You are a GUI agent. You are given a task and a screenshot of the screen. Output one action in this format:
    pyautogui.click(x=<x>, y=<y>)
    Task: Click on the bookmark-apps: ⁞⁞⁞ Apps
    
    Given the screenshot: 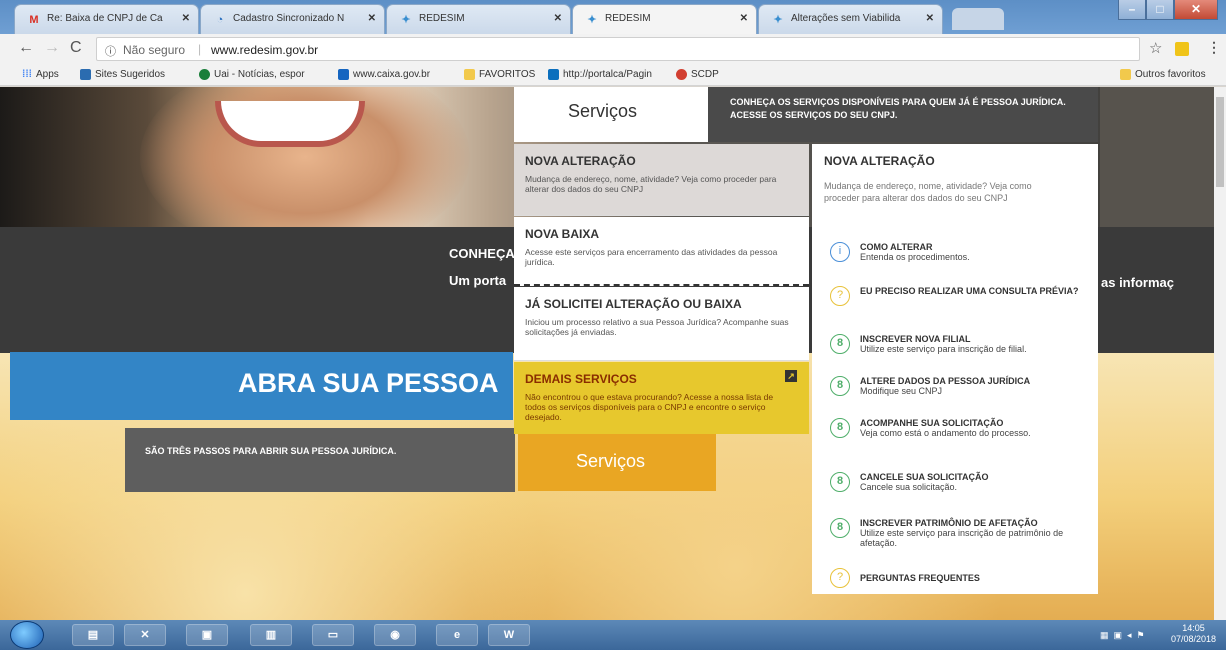 What is the action you would take?
    pyautogui.click(x=40, y=74)
    